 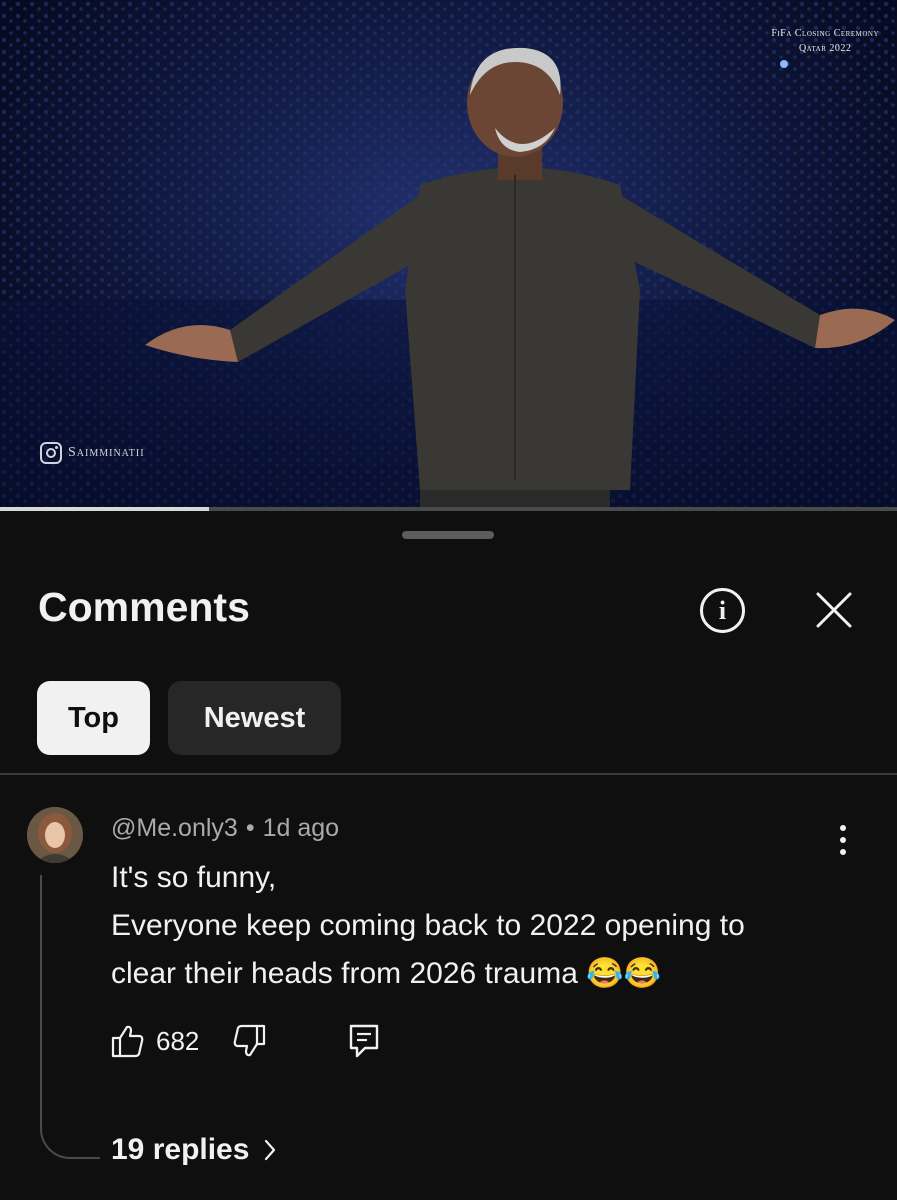 What do you see at coordinates (70, 1017) in the screenshot?
I see `thread-line` at bounding box center [70, 1017].